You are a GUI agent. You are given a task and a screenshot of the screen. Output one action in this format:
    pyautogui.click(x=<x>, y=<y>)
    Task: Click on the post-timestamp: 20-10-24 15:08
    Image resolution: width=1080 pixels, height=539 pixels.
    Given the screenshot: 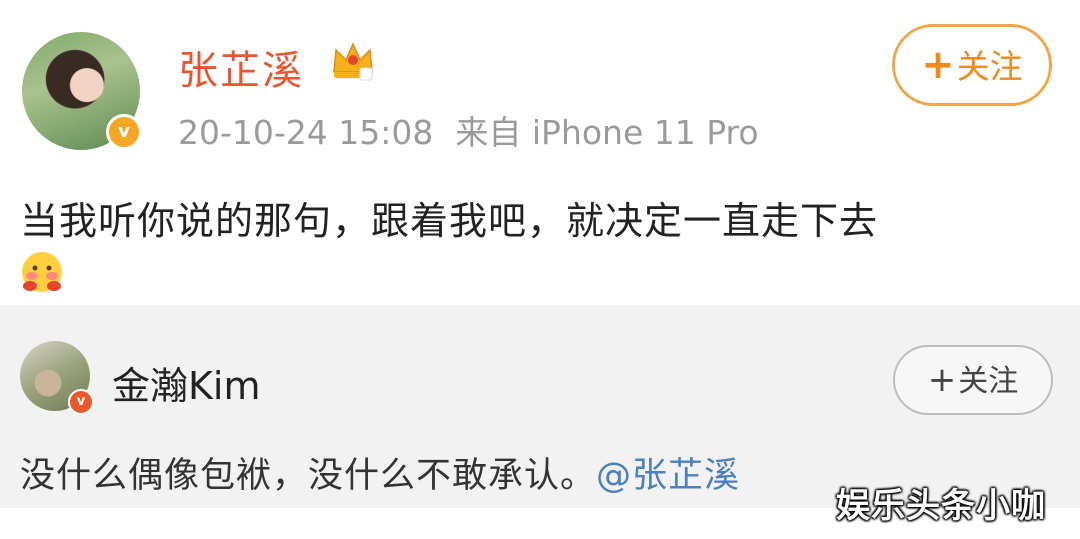 What is the action you would take?
    pyautogui.click(x=306, y=132)
    